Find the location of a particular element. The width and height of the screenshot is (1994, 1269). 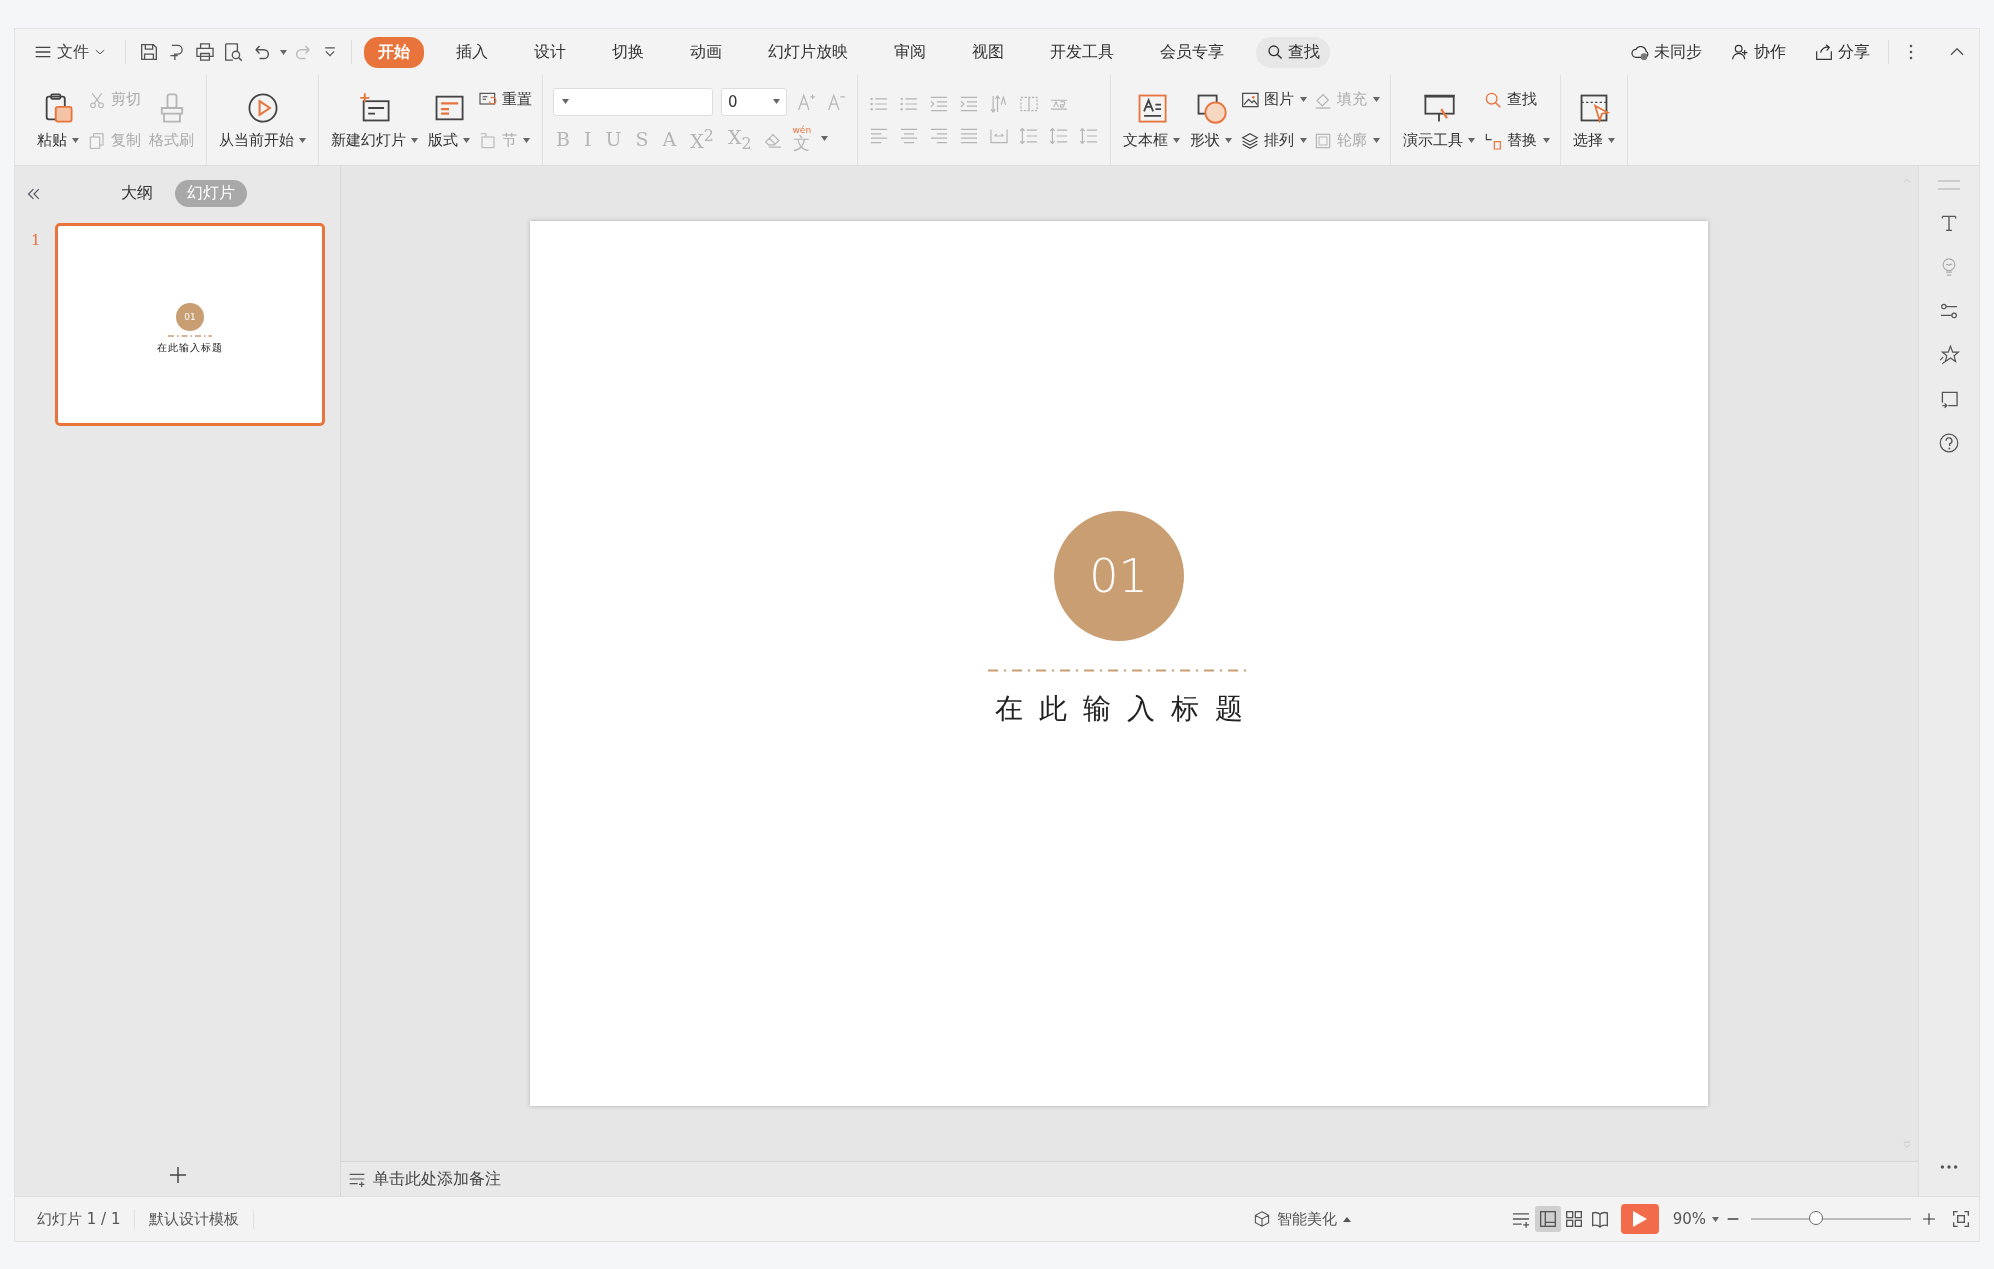

toolbar-action: 协作 is located at coordinates (1758, 52).